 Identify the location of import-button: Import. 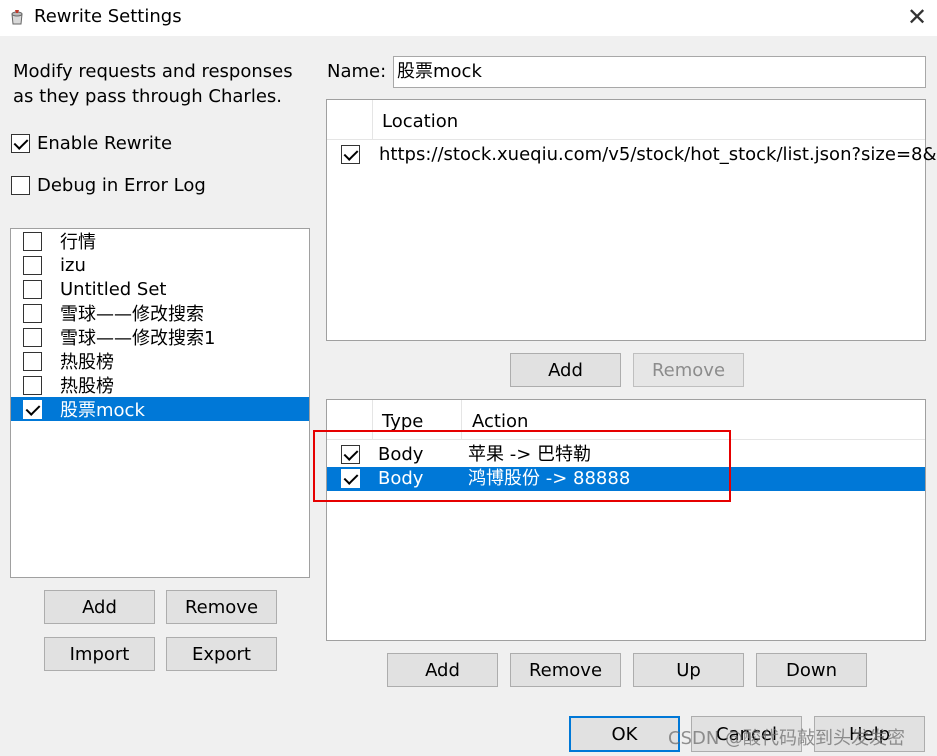
(99, 654).